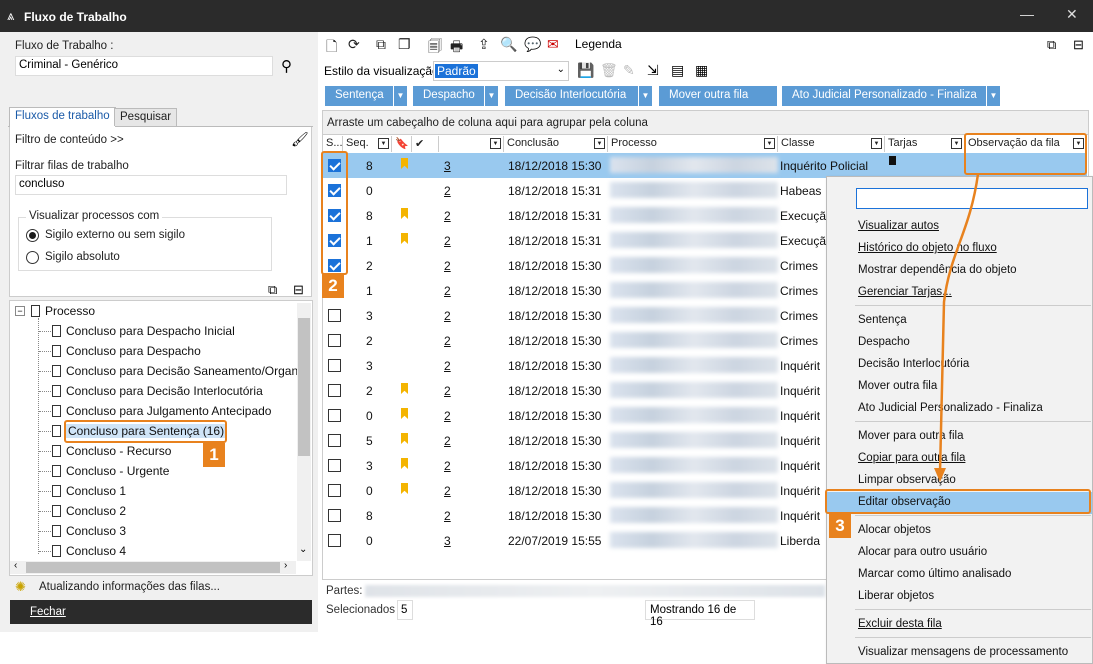  What do you see at coordinates (532, 44) in the screenshot?
I see `comment-icon: 💬` at bounding box center [532, 44].